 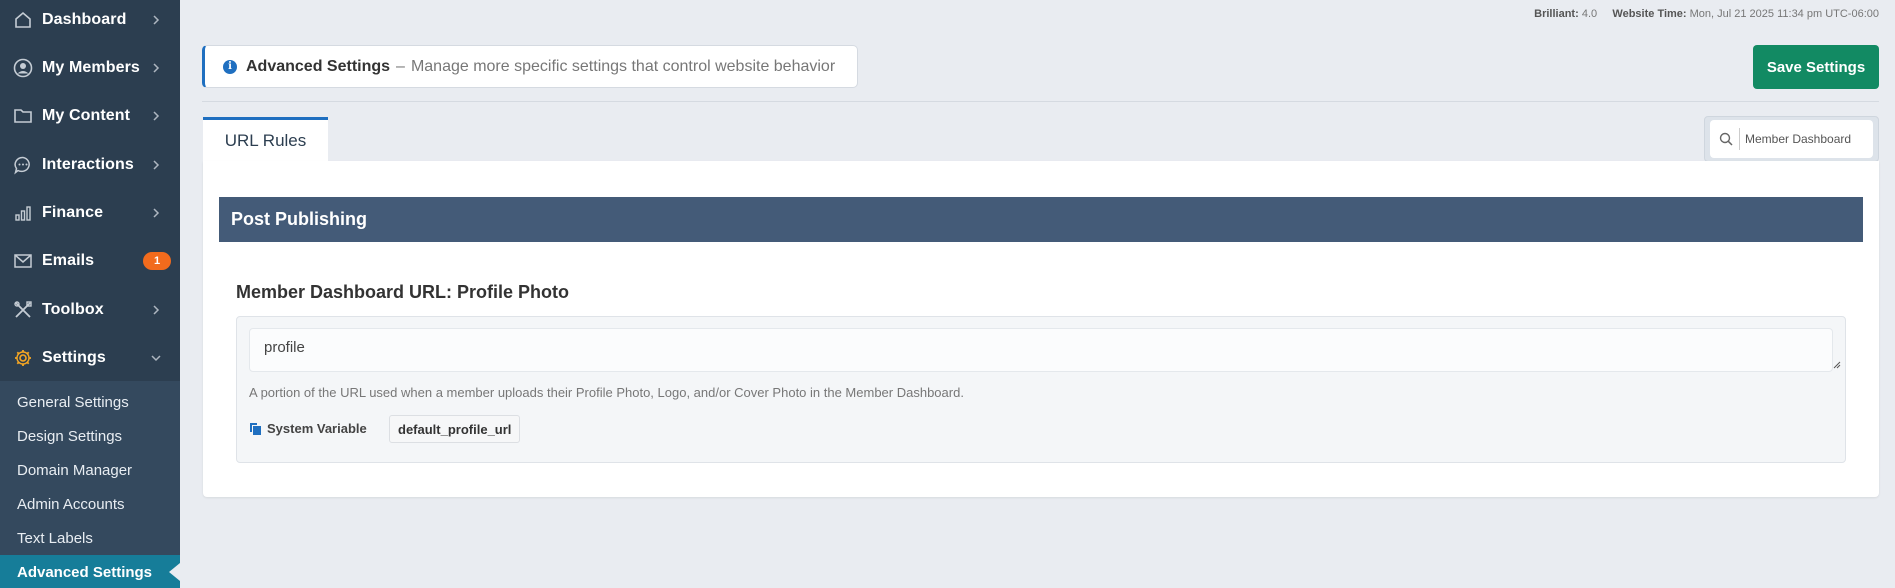 What do you see at coordinates (23, 68) in the screenshot?
I see `user-circle-icon` at bounding box center [23, 68].